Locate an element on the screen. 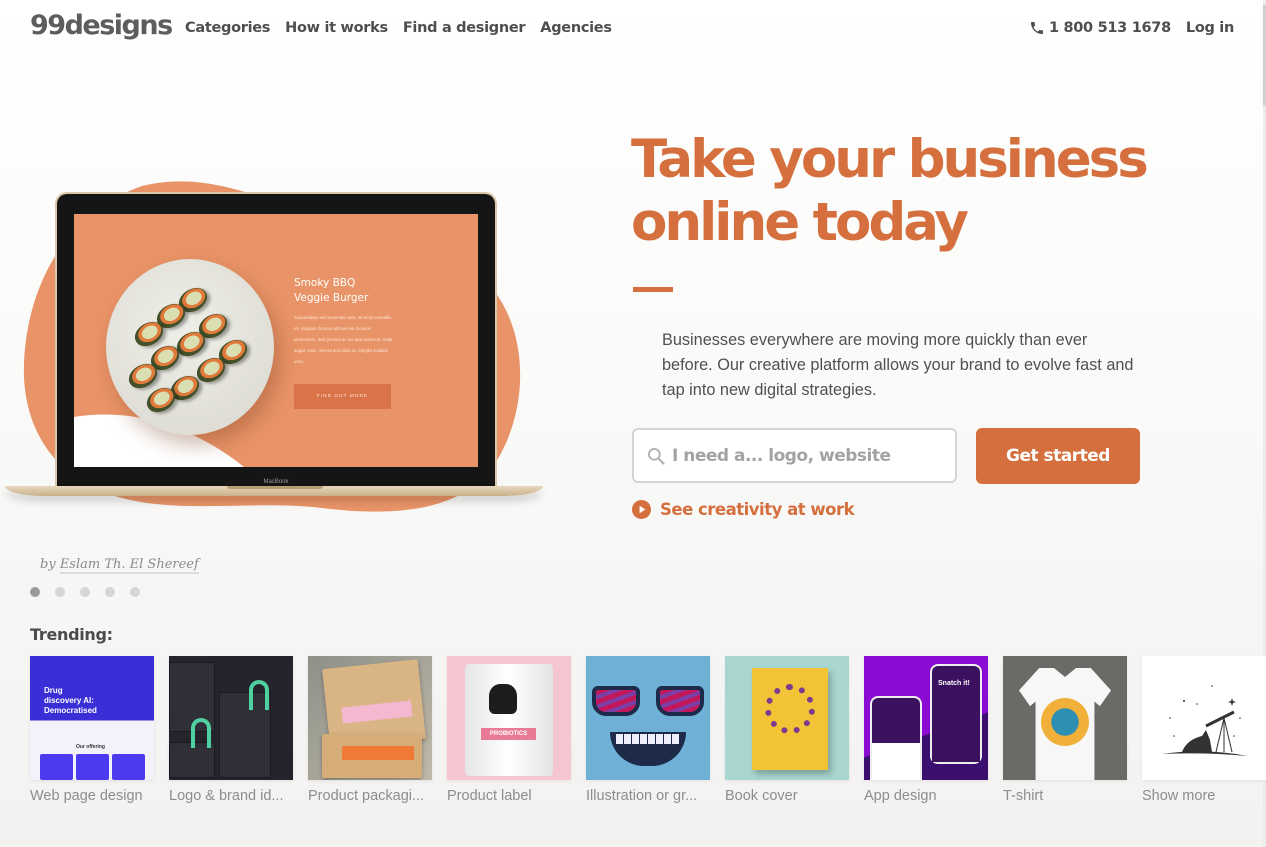 Image resolution: width=1266 pixels, height=847 pixels. phone-number: 1 800 513 1678 is located at coordinates (1109, 28).